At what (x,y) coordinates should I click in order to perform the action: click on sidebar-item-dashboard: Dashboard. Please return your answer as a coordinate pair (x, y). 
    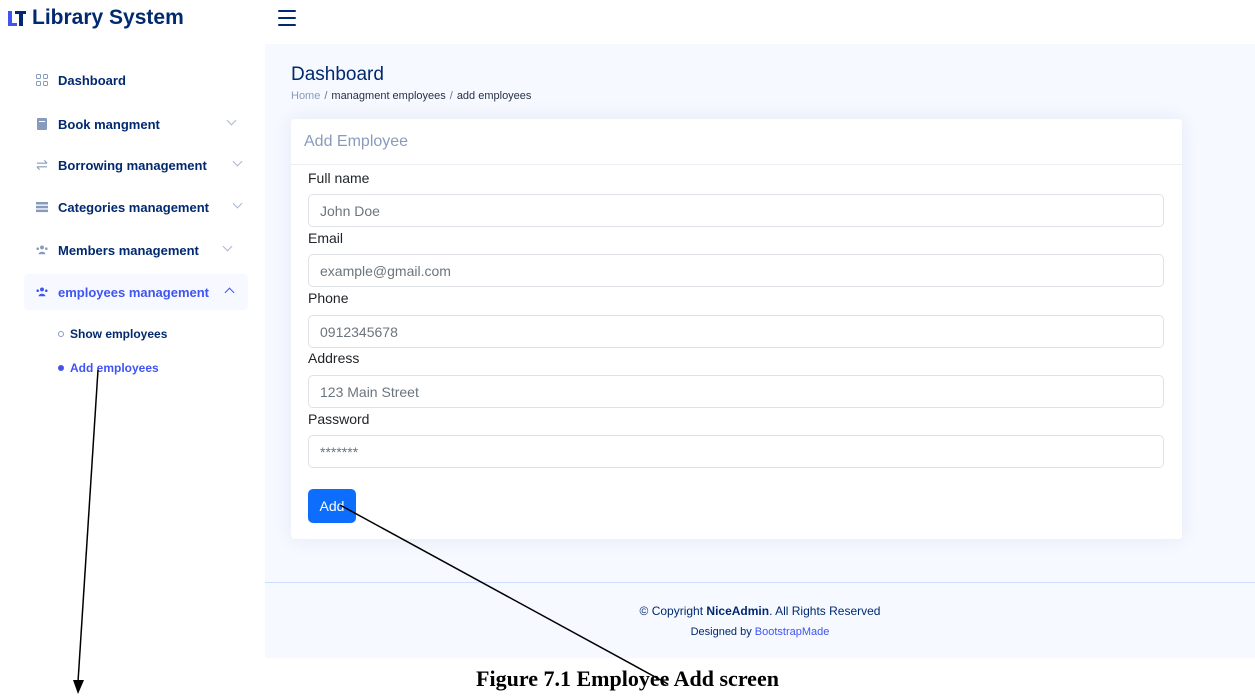
    Looking at the image, I should click on (136, 80).